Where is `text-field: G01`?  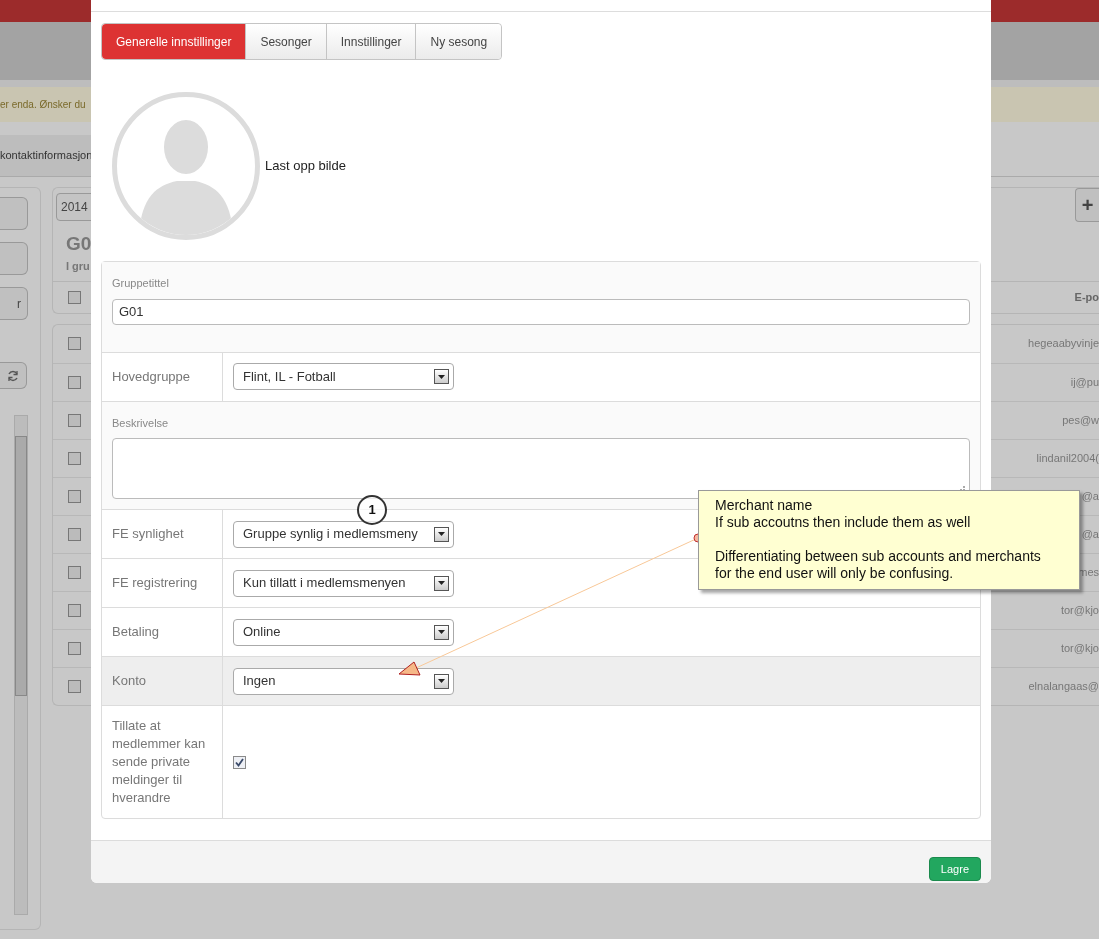
text-field: G01 is located at coordinates (541, 311).